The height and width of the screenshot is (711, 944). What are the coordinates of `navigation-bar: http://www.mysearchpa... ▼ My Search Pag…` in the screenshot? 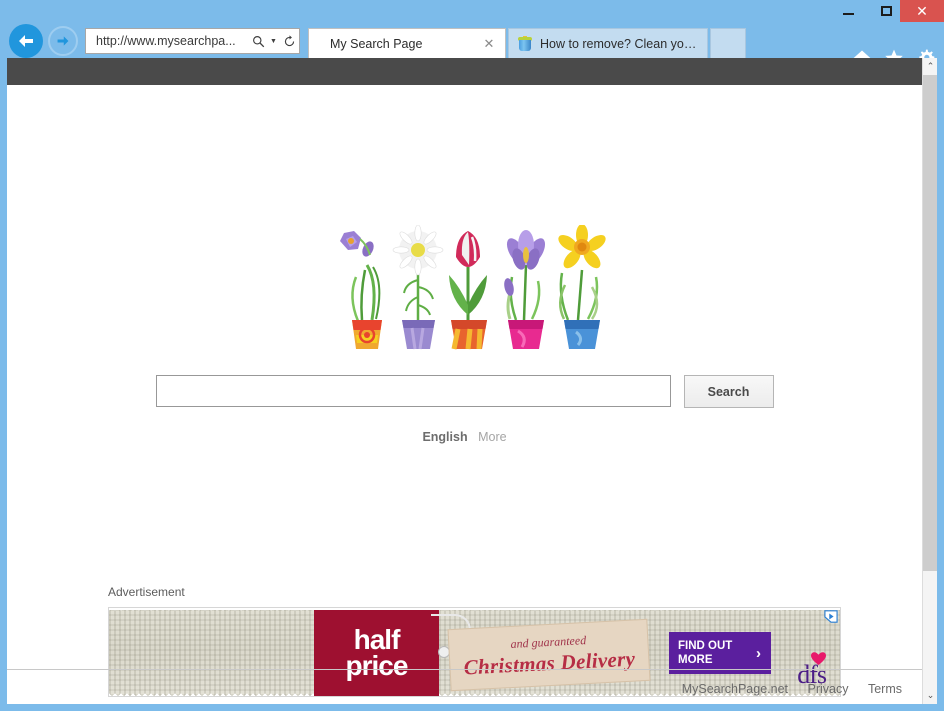 It's located at (472, 44).